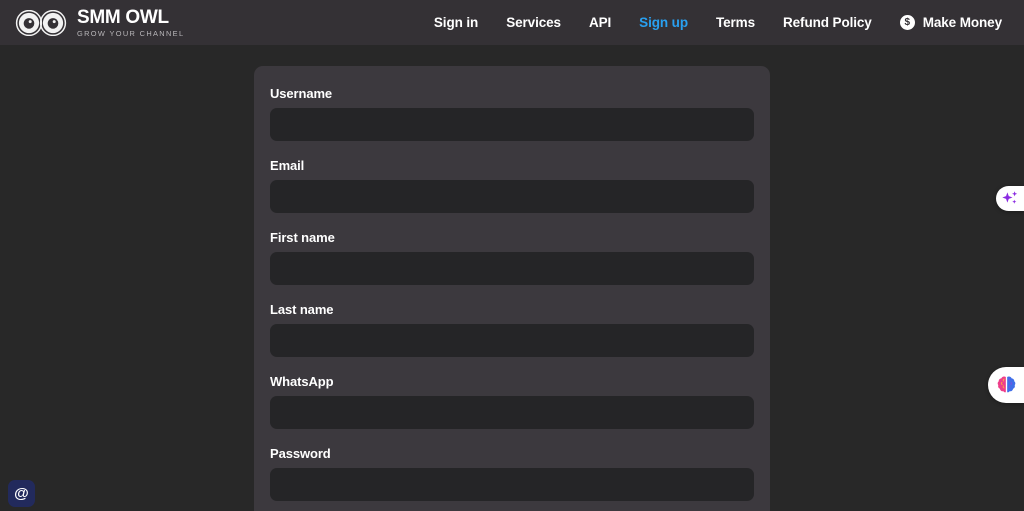 This screenshot has width=1024, height=511. I want to click on brain-widget-button, so click(1006, 385).